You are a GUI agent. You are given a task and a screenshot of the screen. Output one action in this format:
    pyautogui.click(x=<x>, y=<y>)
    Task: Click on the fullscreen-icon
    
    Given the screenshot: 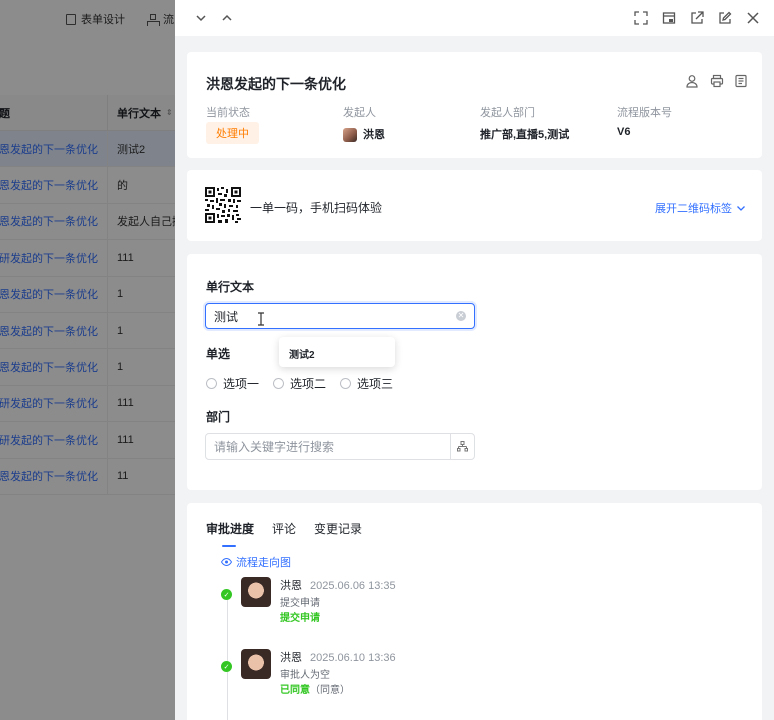 What is the action you would take?
    pyautogui.click(x=641, y=18)
    